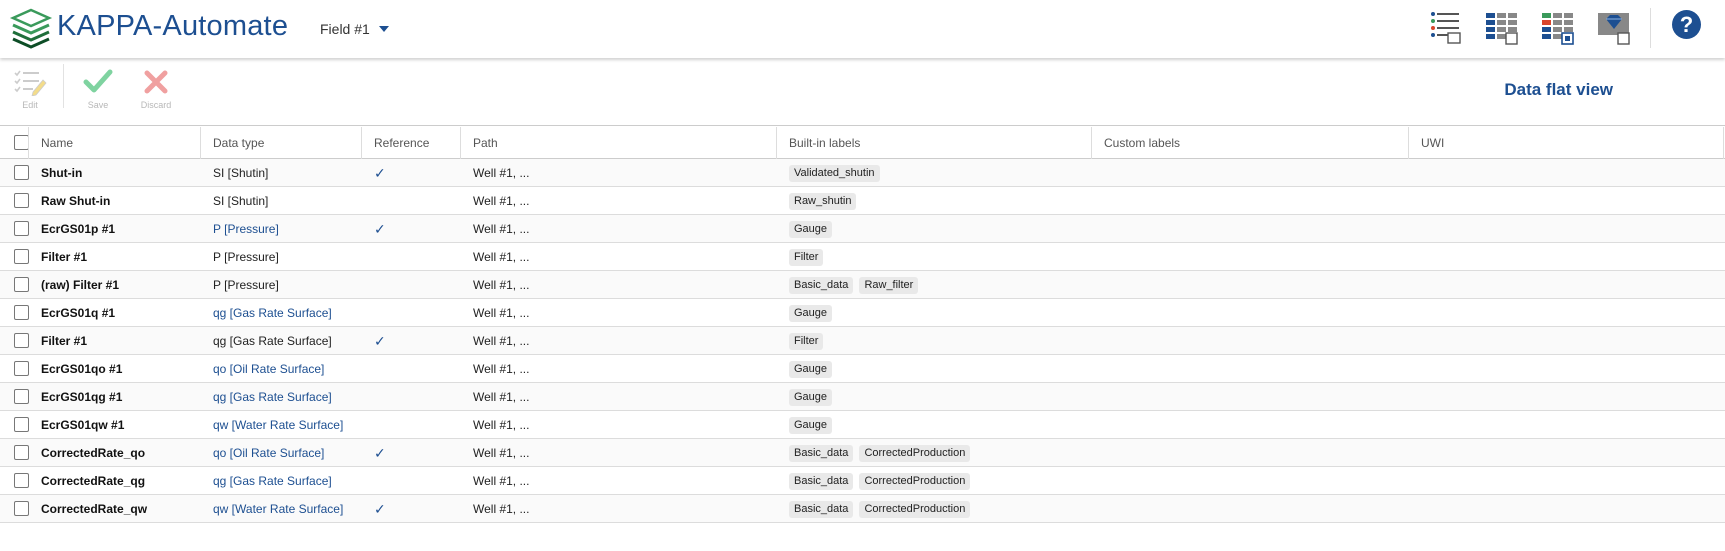 The image size is (1725, 551). What do you see at coordinates (1446, 28) in the screenshot?
I see `list-tree-icon` at bounding box center [1446, 28].